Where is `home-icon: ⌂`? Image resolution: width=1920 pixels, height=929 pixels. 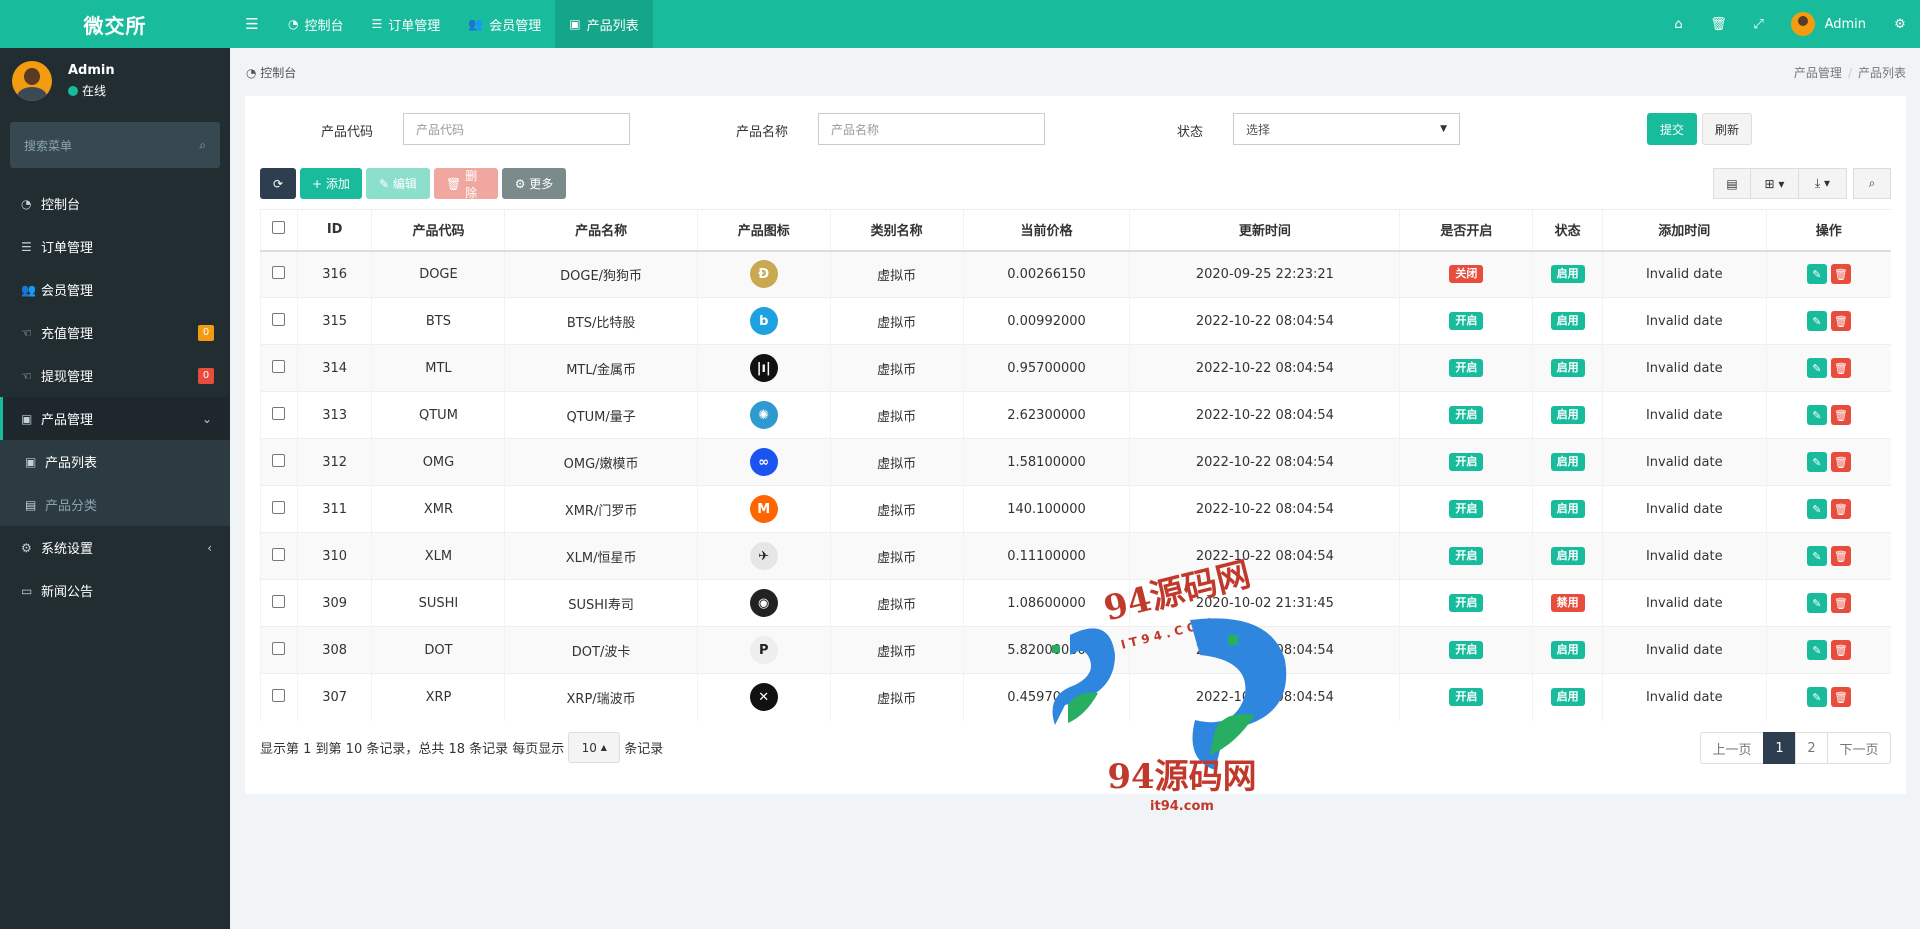
home-icon: ⌂ is located at coordinates (1679, 24).